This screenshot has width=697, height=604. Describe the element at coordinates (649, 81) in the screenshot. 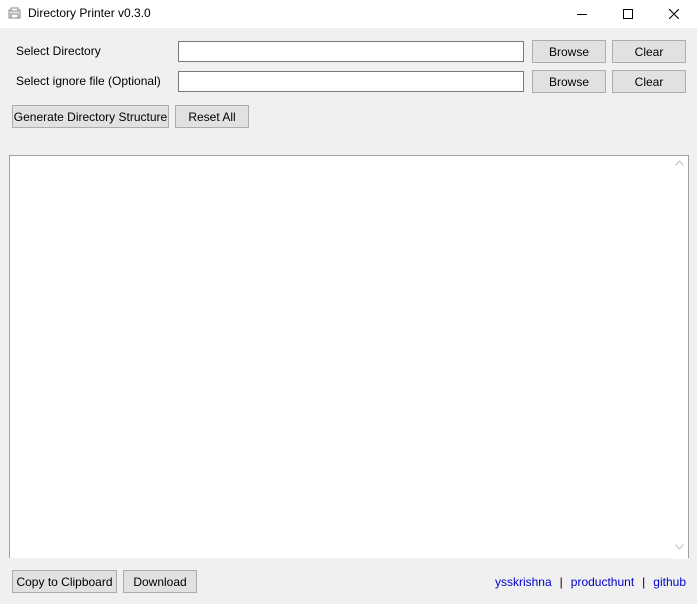

I see `ignore-file-clear-button: Clear` at that location.